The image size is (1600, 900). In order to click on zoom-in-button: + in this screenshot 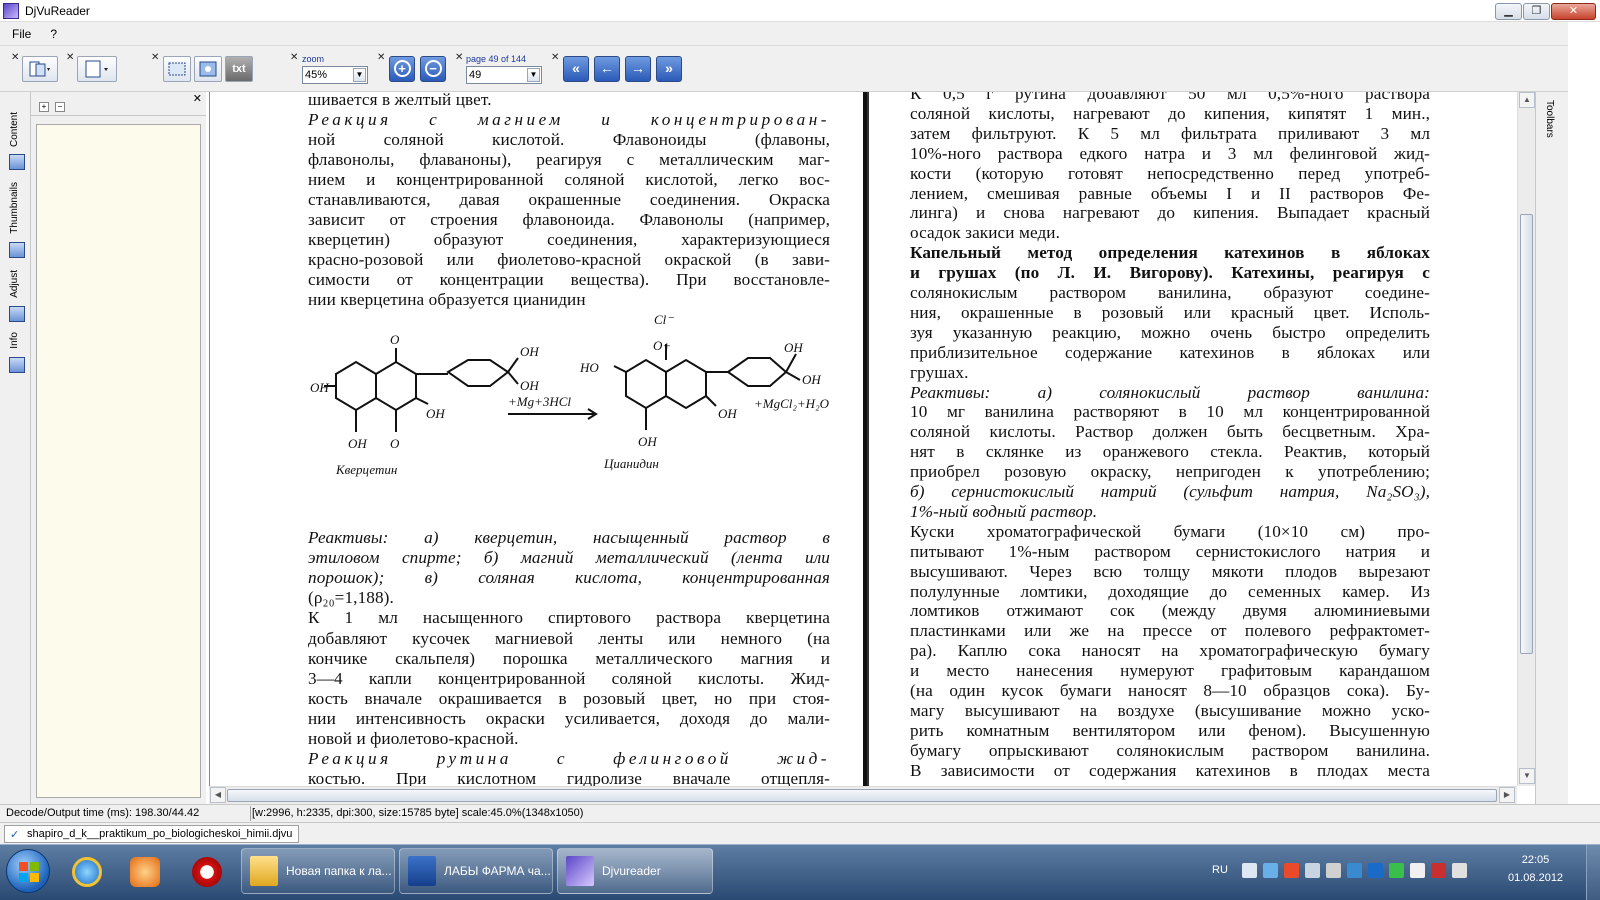, I will do `click(402, 69)`.